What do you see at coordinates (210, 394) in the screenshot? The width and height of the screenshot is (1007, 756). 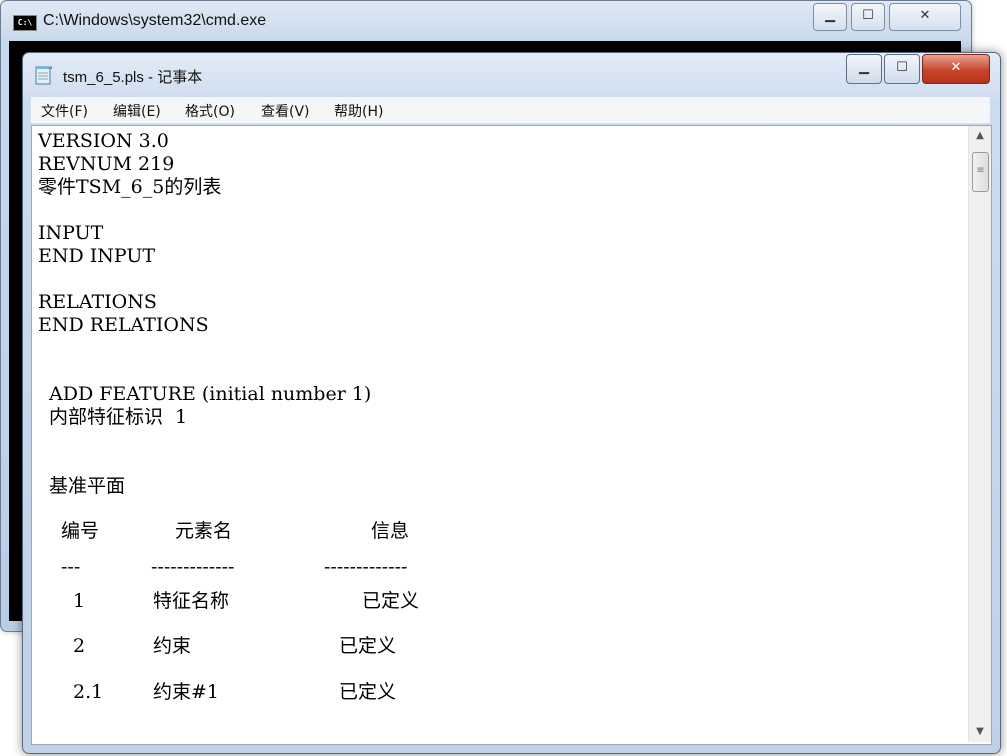 I see `text-line-add-feature: ADD FEATURE (initial number 1)` at bounding box center [210, 394].